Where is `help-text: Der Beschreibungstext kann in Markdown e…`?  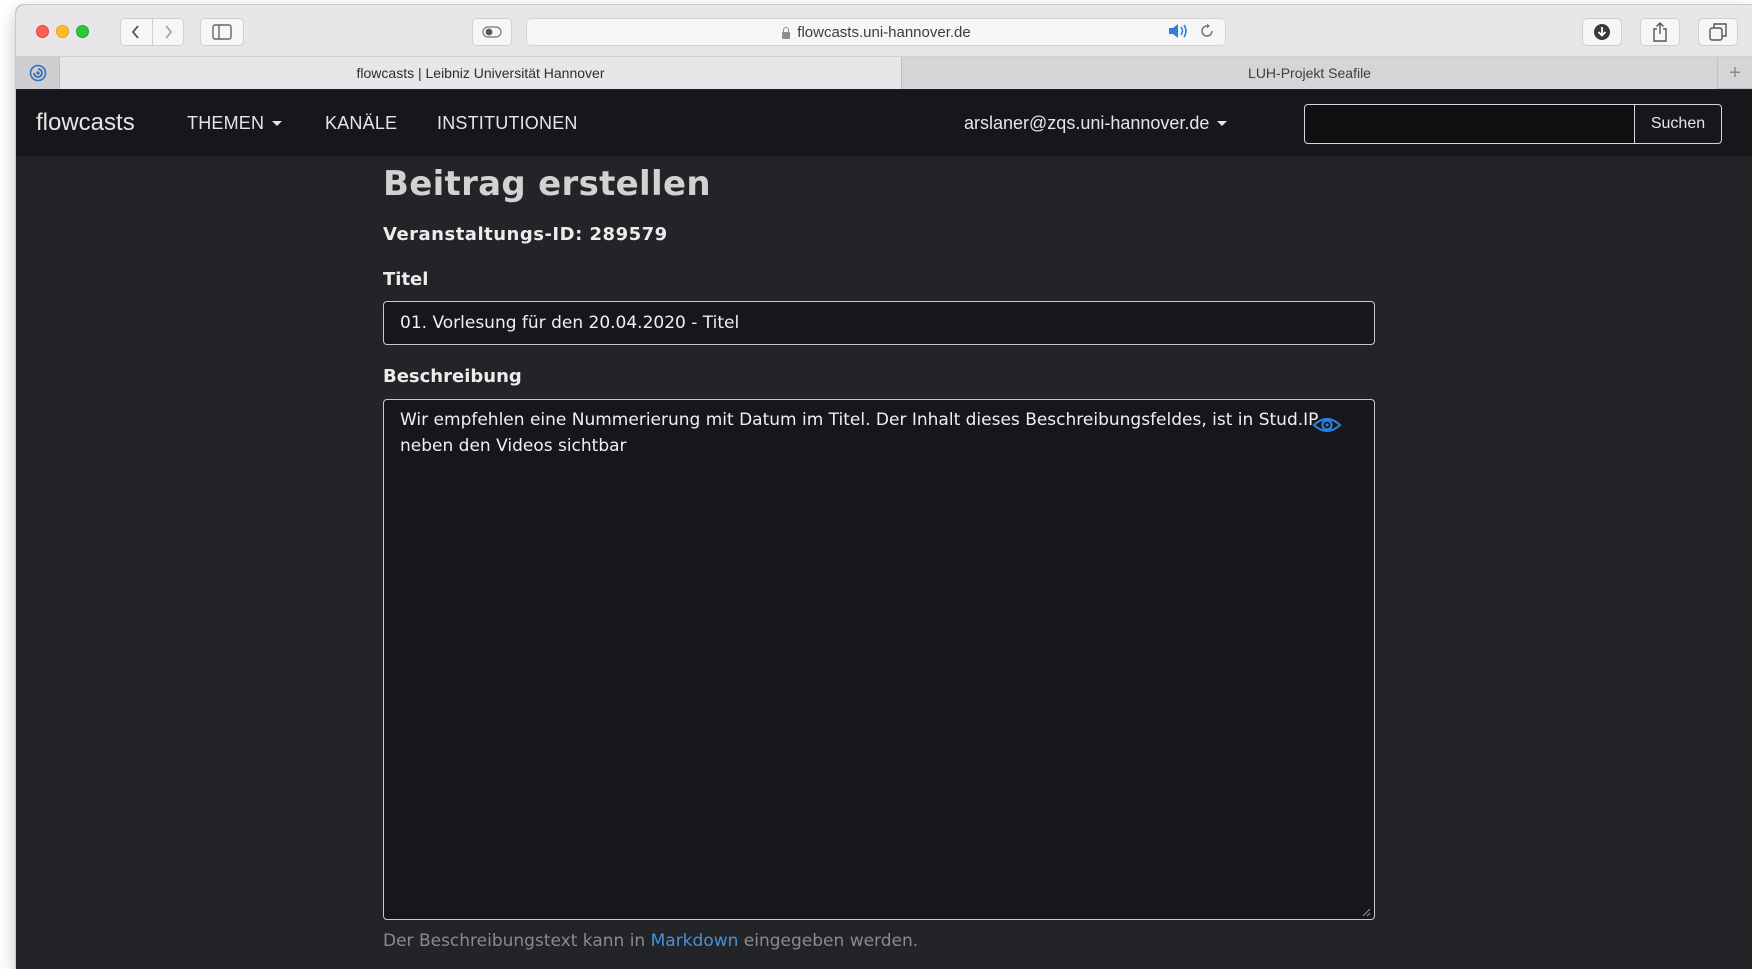 help-text: Der Beschreibungstext kann in Markdown e… is located at coordinates (650, 941).